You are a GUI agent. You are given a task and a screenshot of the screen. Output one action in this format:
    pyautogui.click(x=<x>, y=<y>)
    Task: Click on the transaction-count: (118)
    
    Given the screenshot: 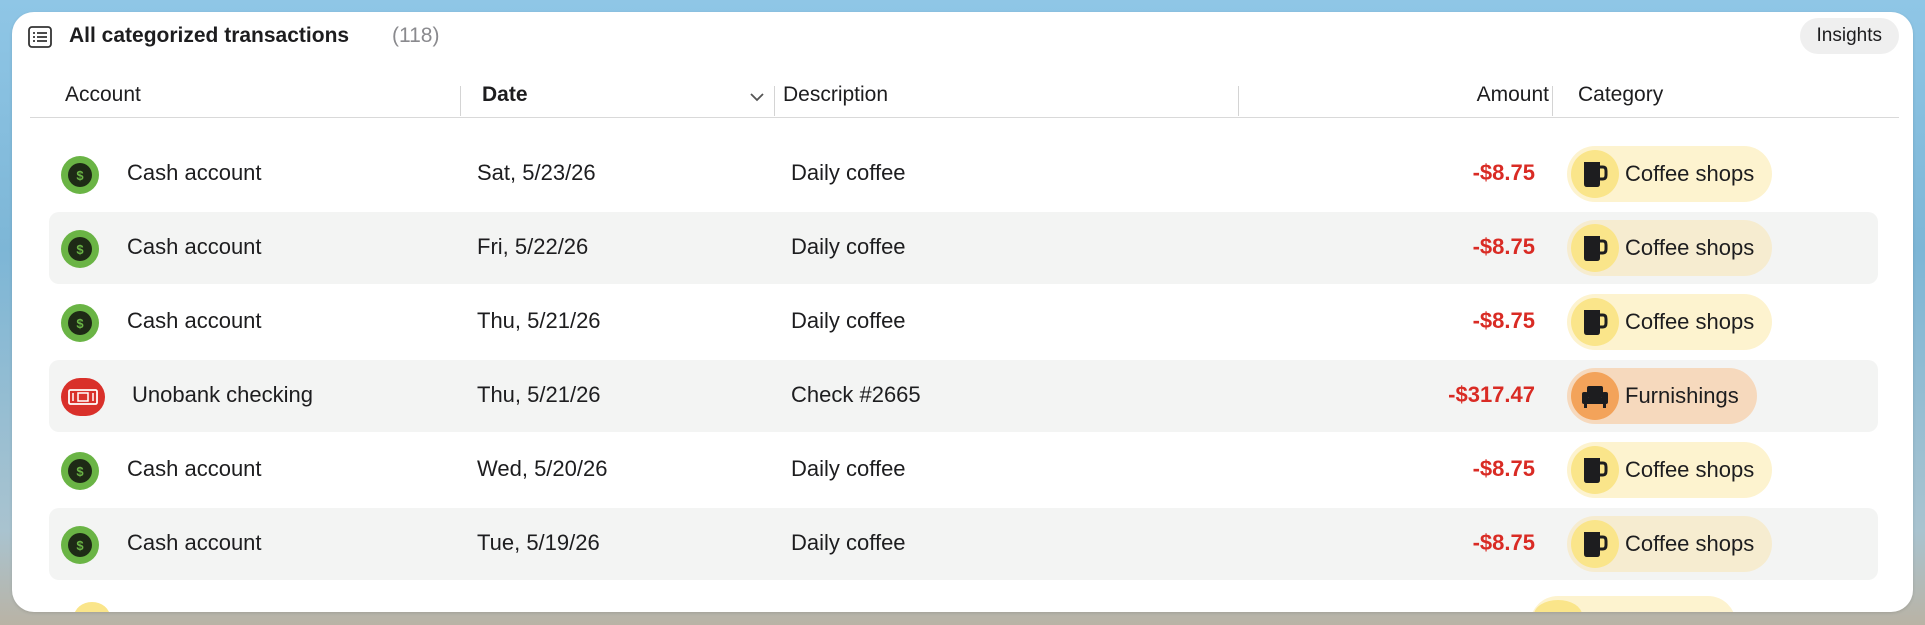 What is the action you would take?
    pyautogui.click(x=416, y=35)
    